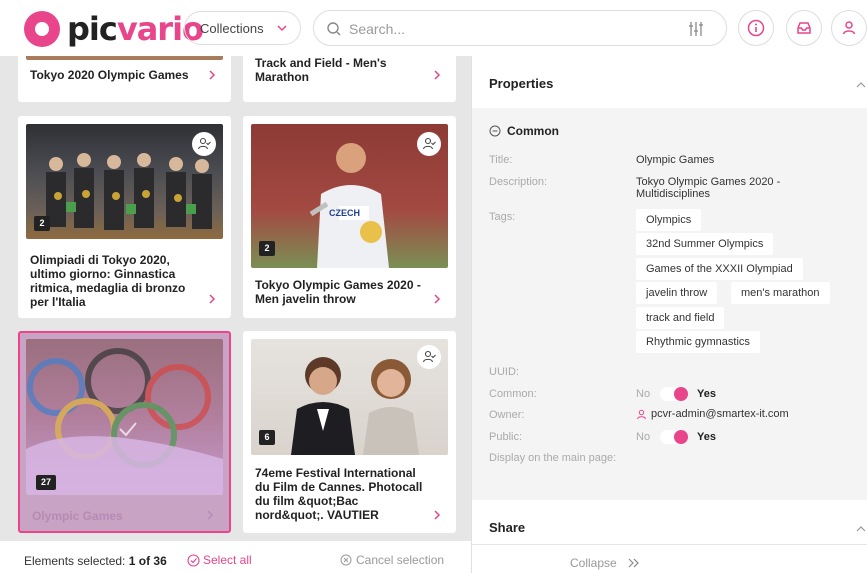 This screenshot has width=867, height=573. What do you see at coordinates (675, 160) in the screenshot?
I see `title-value: Olympic Games` at bounding box center [675, 160].